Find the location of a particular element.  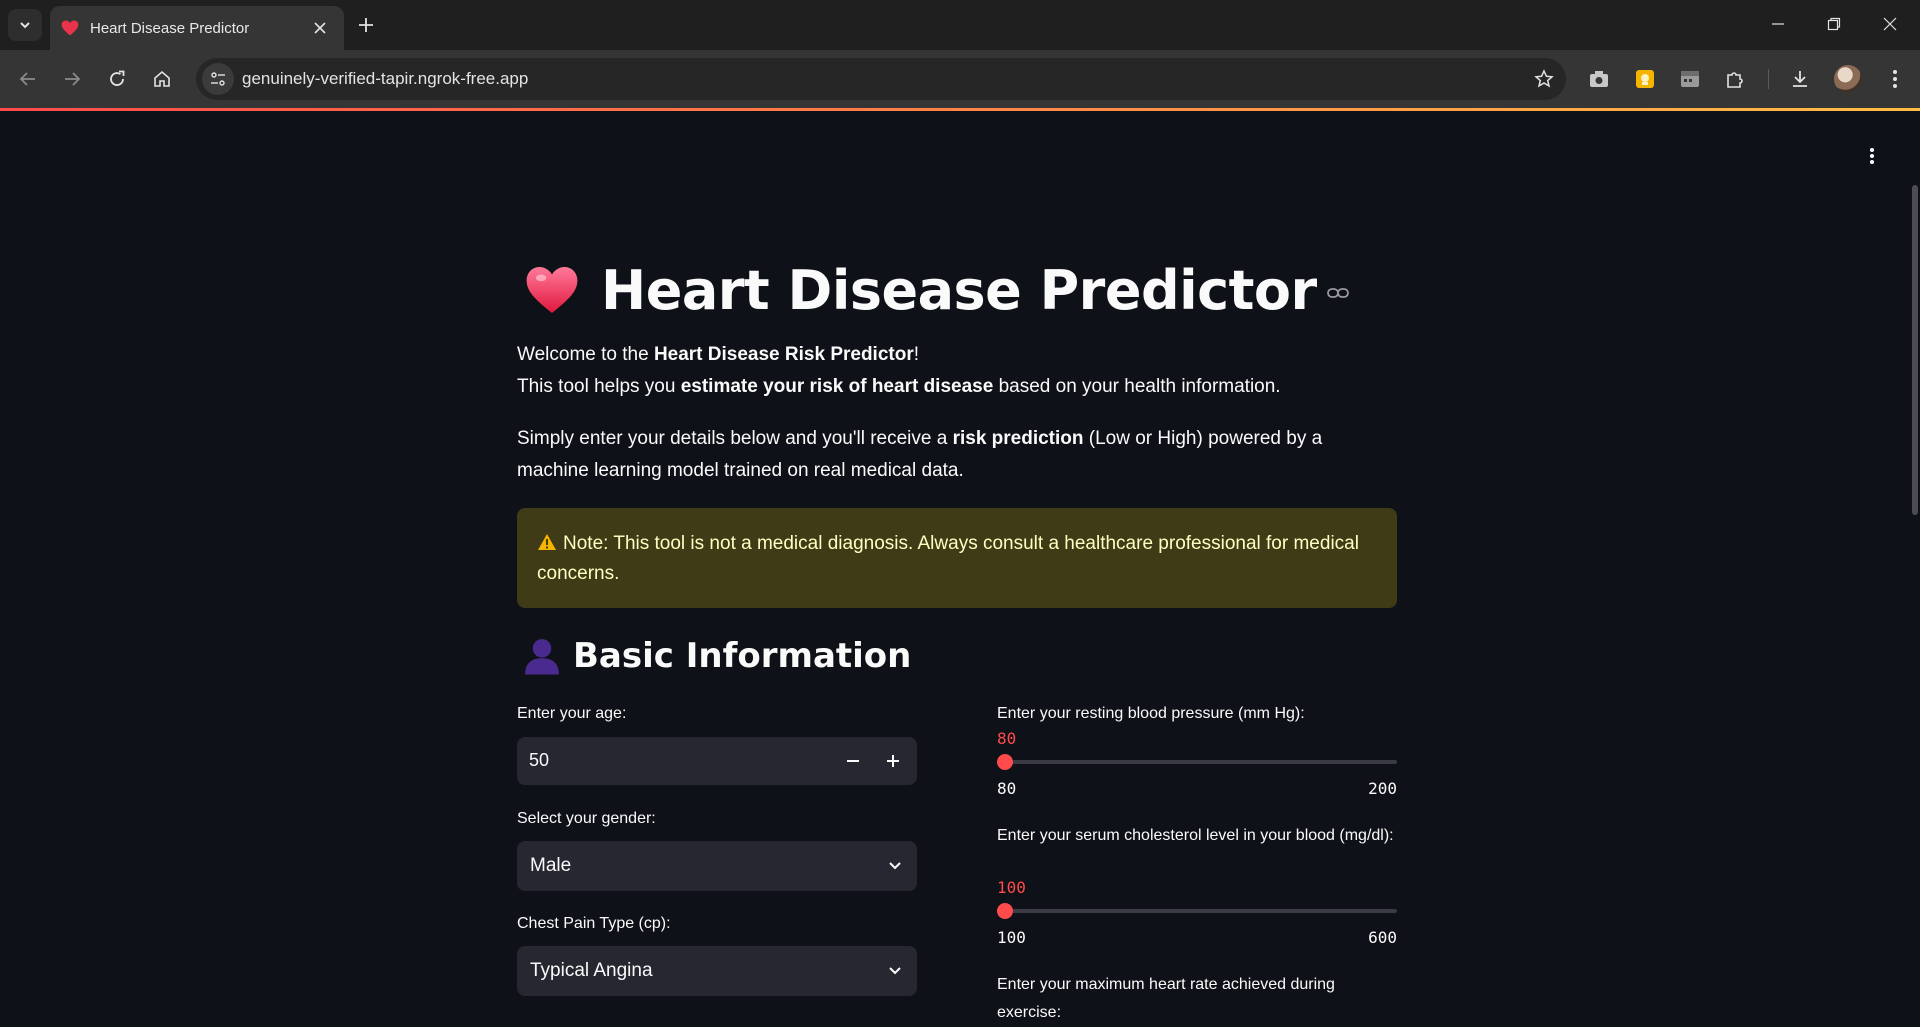

intro-text: ! is located at coordinates (916, 354).